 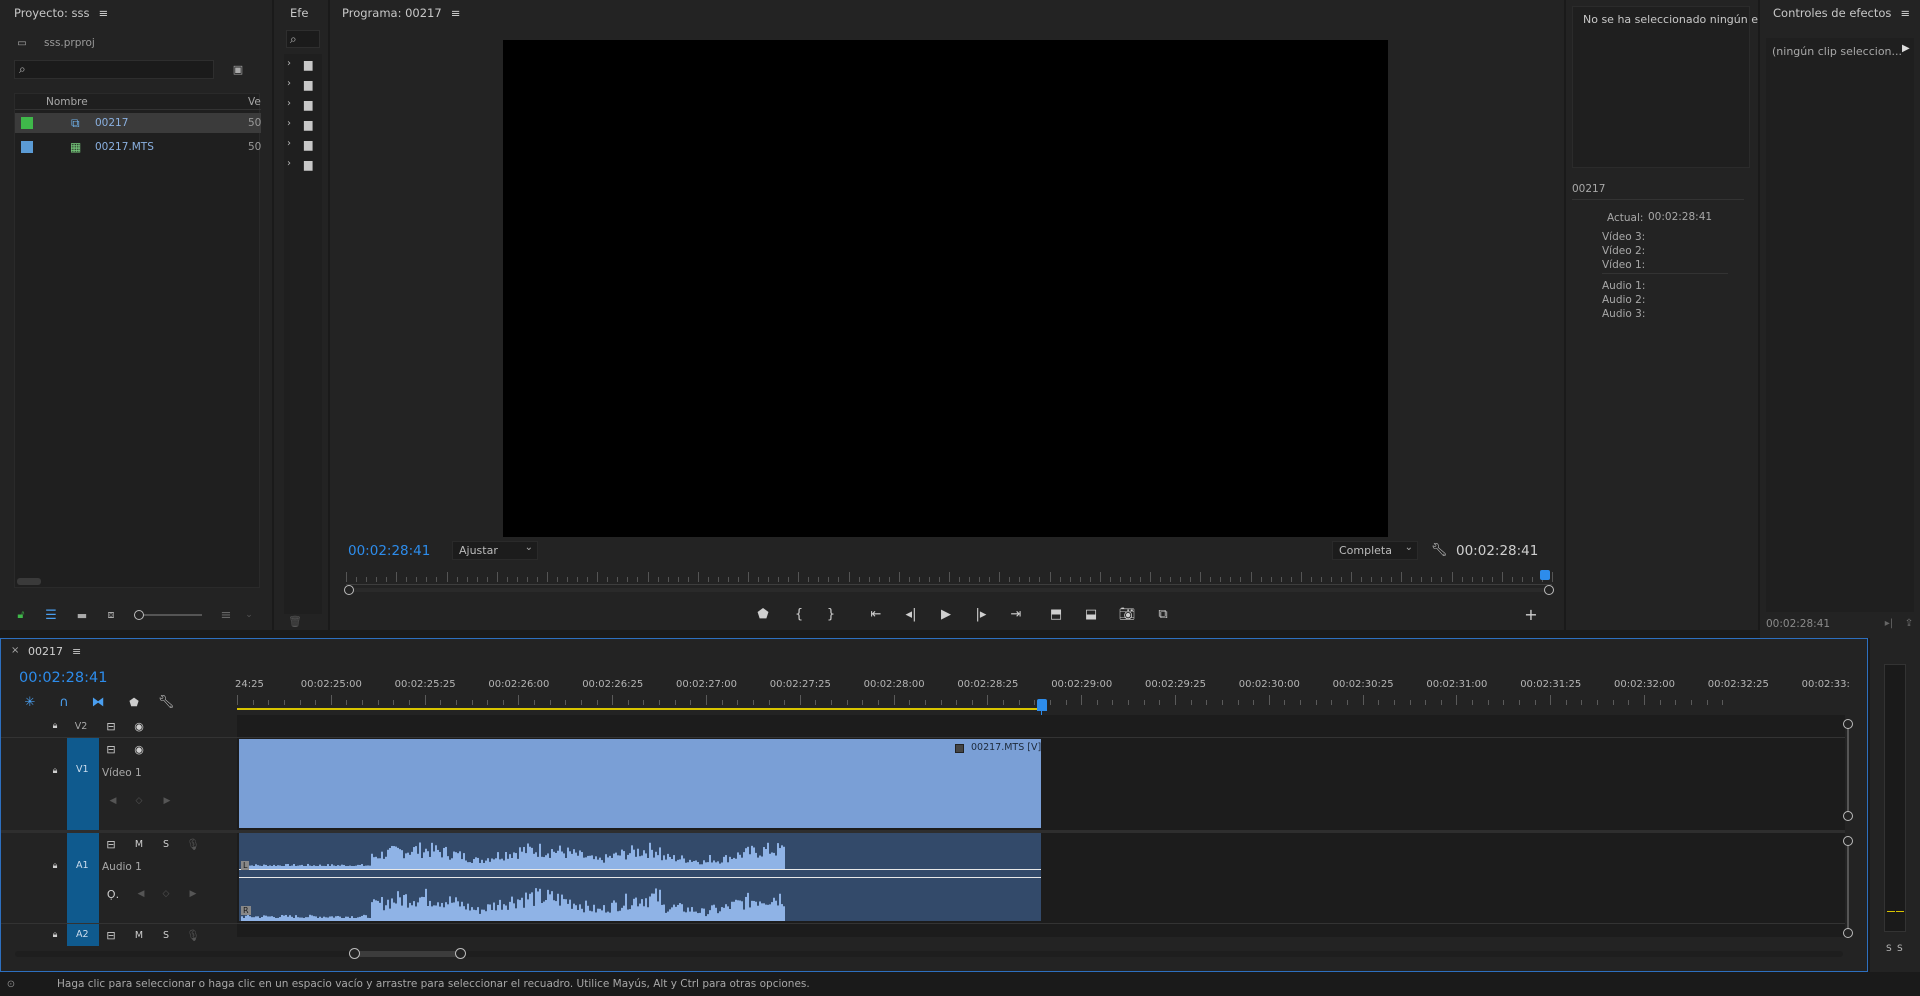 I want to click on project-panel-title: Proyecto: sss ≡, so click(x=61, y=13).